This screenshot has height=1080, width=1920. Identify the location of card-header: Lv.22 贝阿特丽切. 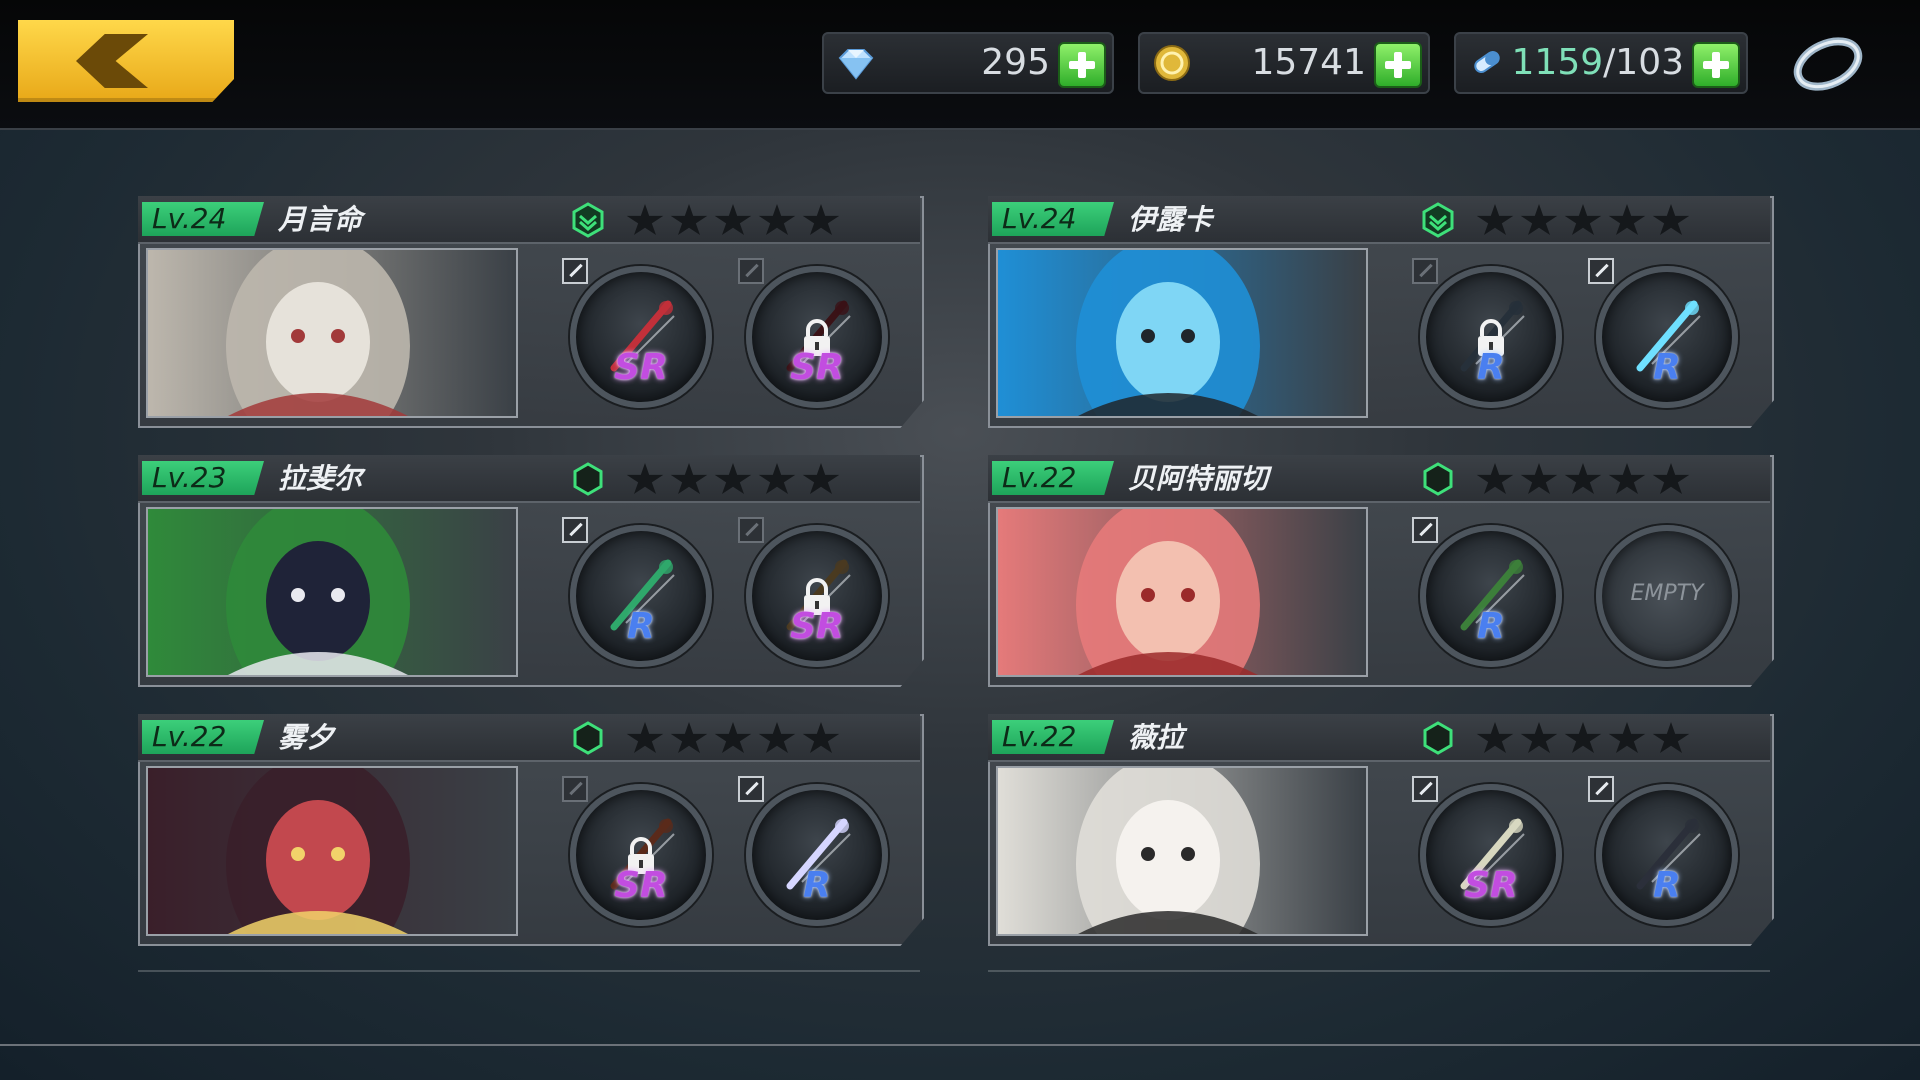
(1379, 479).